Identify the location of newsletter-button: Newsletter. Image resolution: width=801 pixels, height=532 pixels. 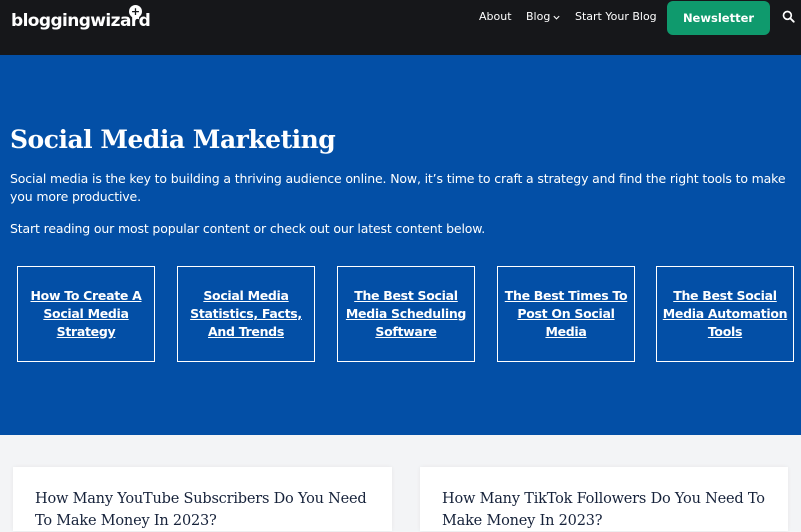
(718, 18).